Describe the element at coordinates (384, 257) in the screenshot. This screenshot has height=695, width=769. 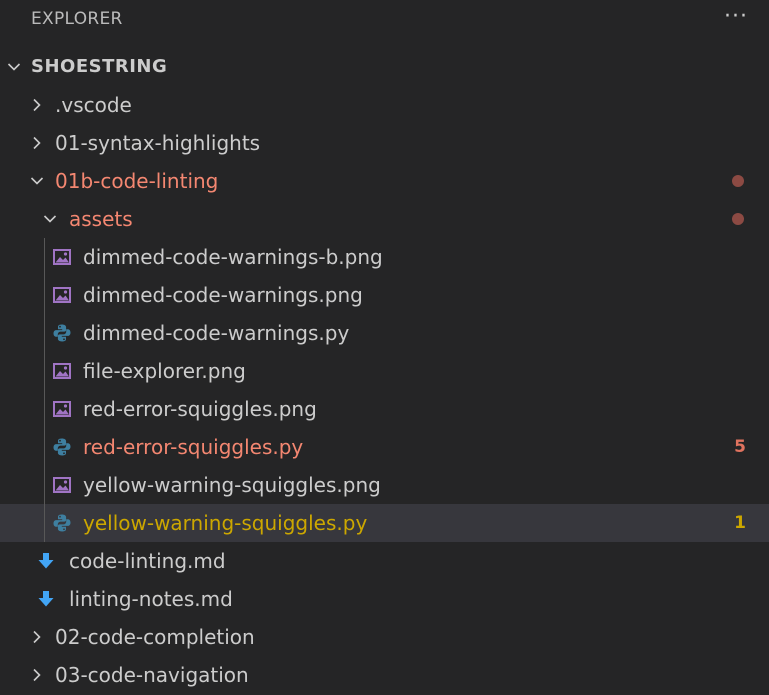
I see `tree-item-file: dimmed-code-warnings-b.png` at that location.